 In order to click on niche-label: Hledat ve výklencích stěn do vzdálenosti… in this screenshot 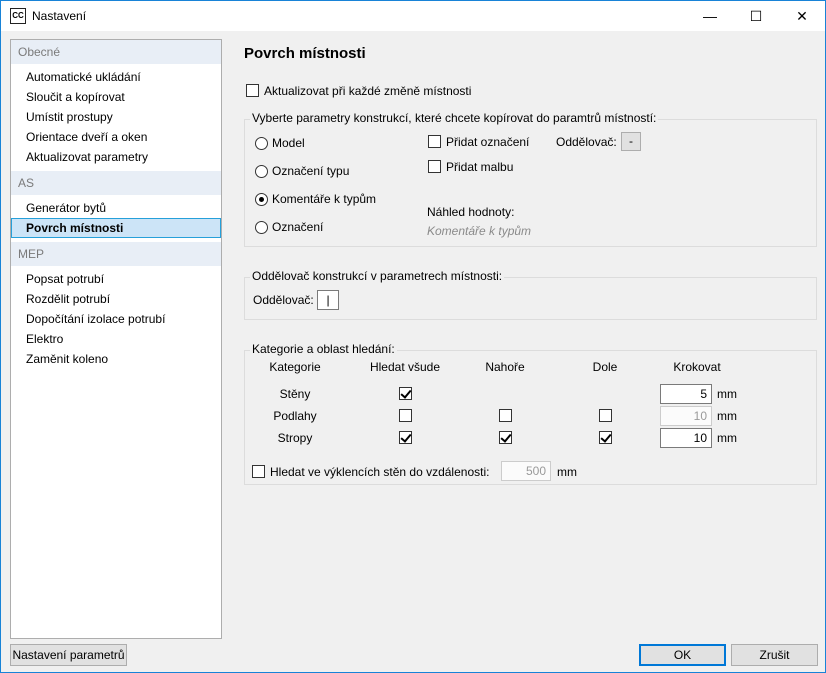, I will do `click(380, 472)`.